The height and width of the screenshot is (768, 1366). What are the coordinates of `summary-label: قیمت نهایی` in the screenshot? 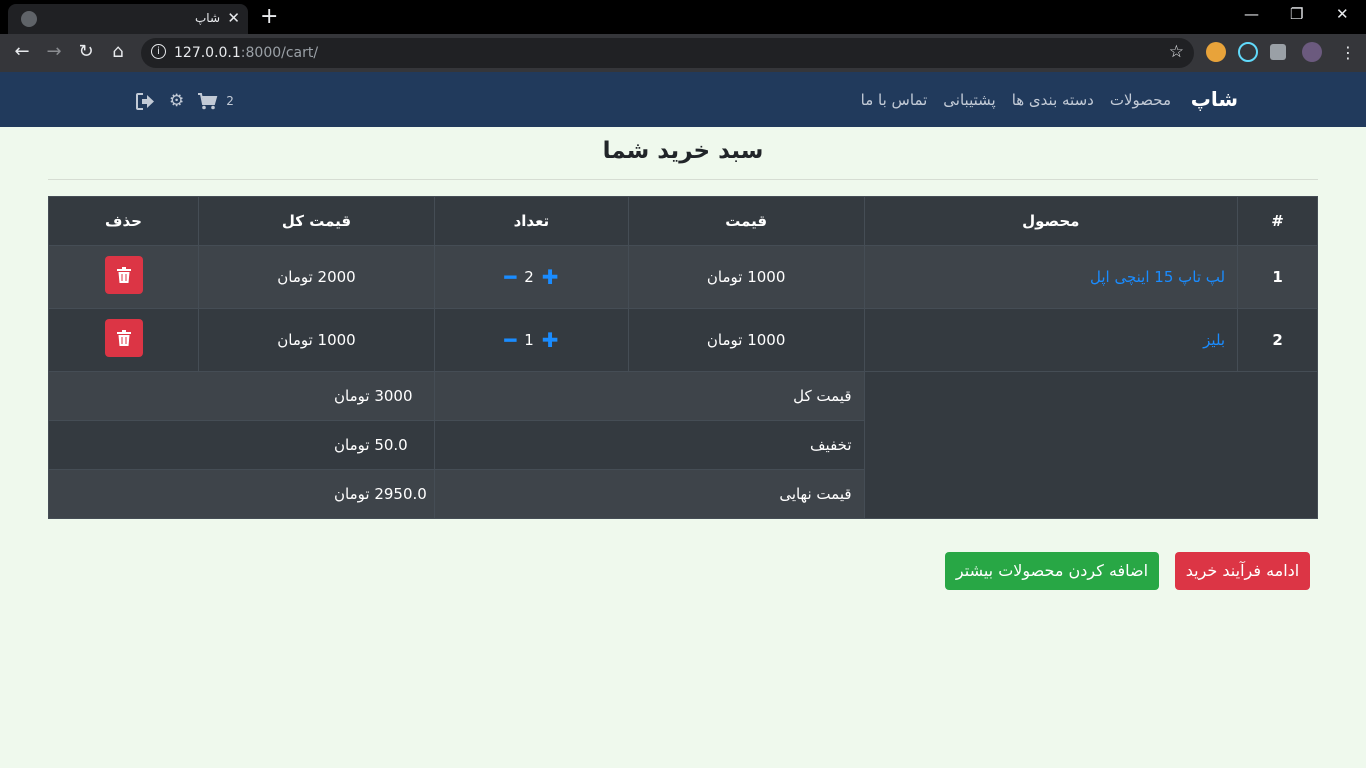 It's located at (649, 494).